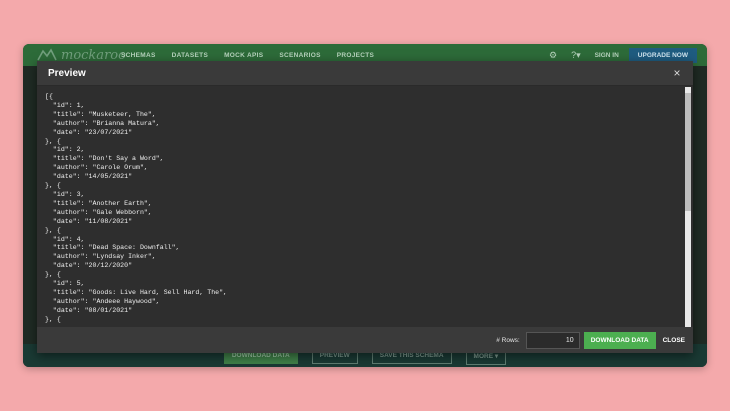  Describe the element at coordinates (355, 55) in the screenshot. I see `nav-projects: PROJECTS` at that location.